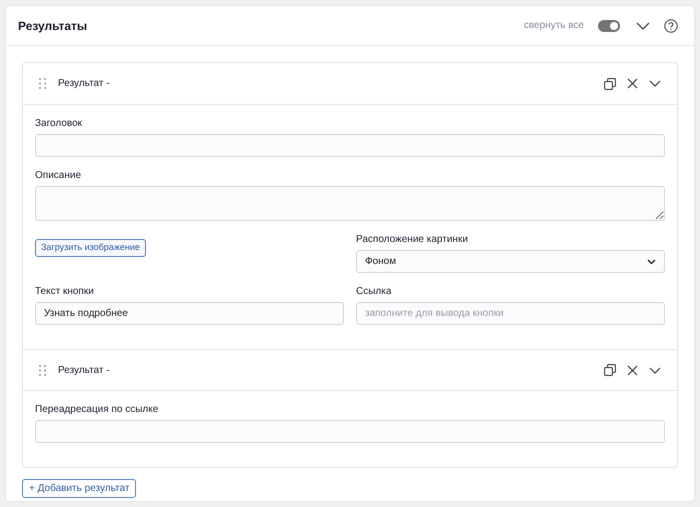 Image resolution: width=700 pixels, height=507 pixels. What do you see at coordinates (671, 25) in the screenshot?
I see `help-icon` at bounding box center [671, 25].